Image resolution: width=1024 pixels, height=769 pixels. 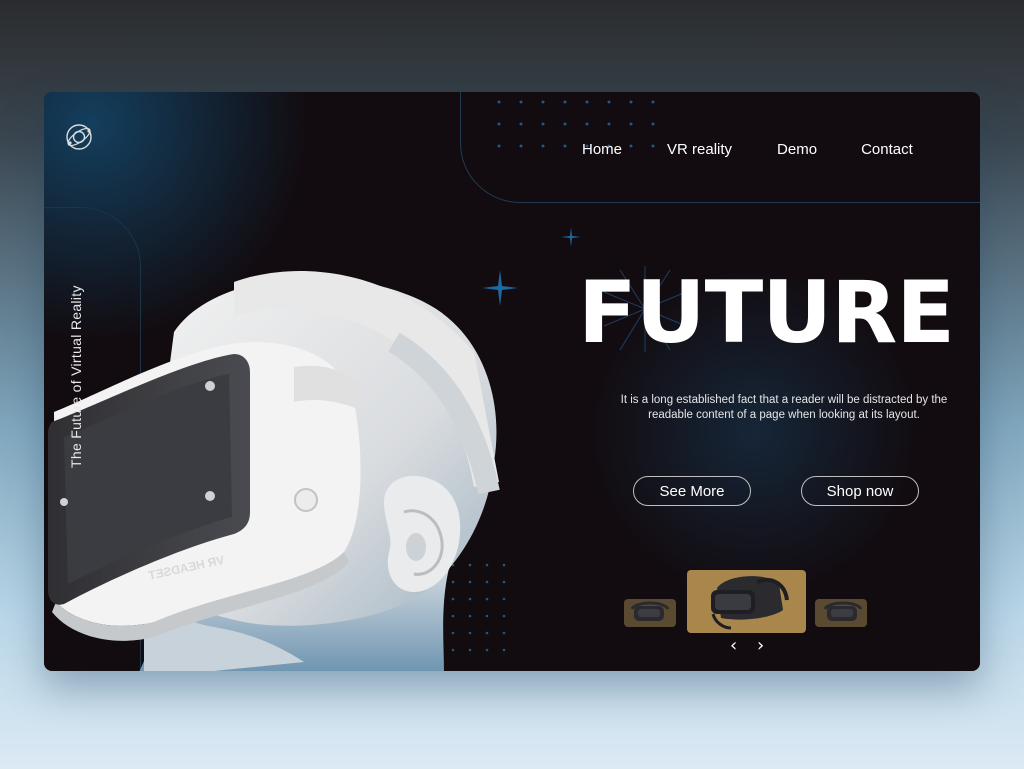 What do you see at coordinates (860, 491) in the screenshot?
I see `shop-now-button: Shop now` at bounding box center [860, 491].